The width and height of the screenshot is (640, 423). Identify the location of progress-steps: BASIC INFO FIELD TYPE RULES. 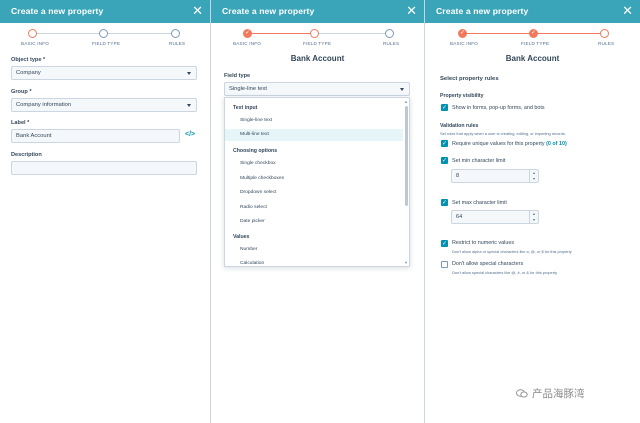
(105, 37).